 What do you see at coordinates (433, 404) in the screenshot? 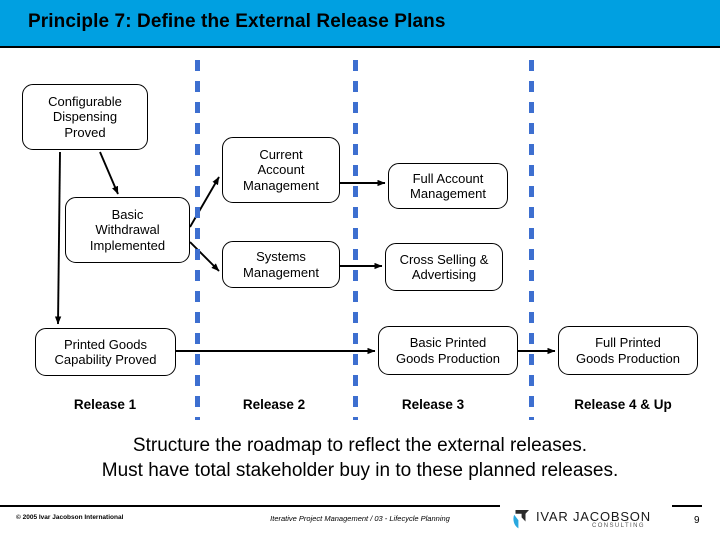
I see `swimlane-label-release-3: Release 3` at bounding box center [433, 404].